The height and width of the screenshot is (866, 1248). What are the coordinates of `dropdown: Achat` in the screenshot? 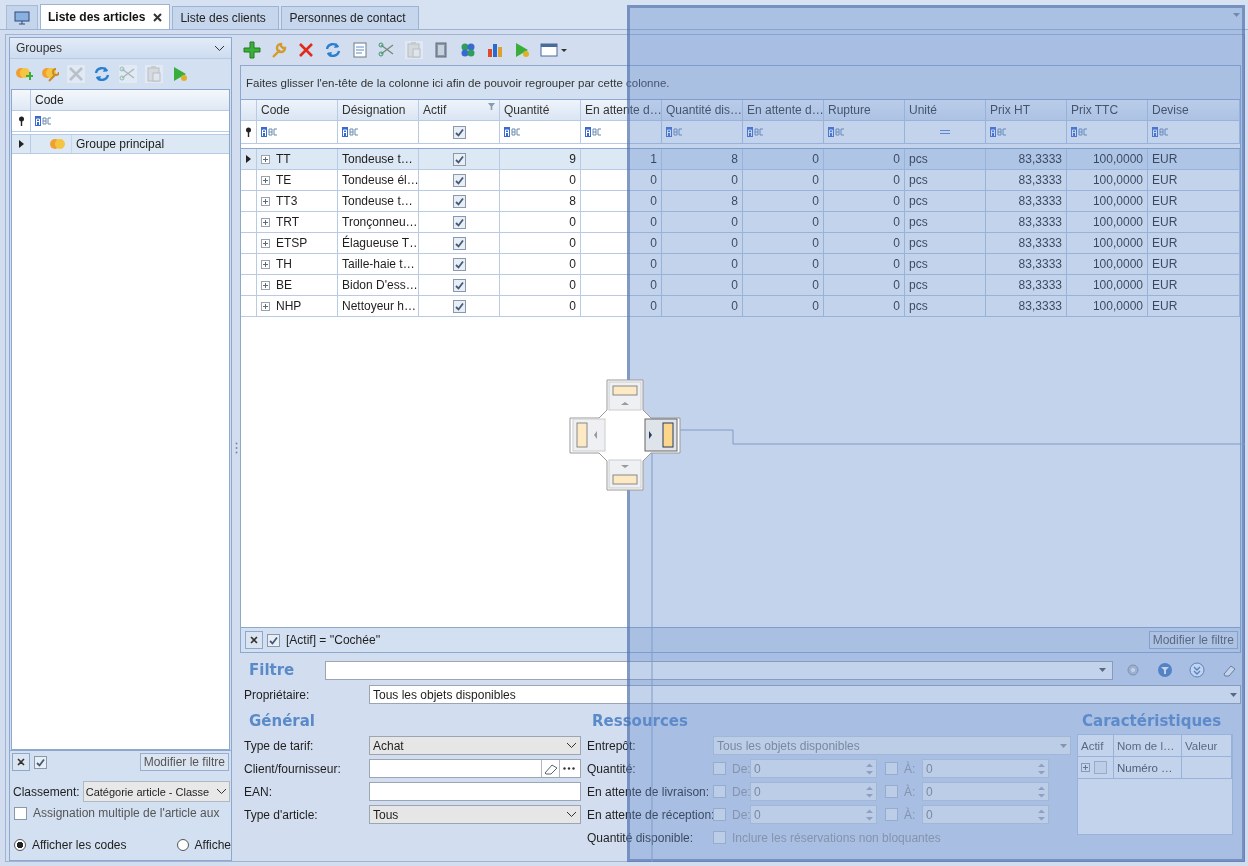 It's located at (475, 745).